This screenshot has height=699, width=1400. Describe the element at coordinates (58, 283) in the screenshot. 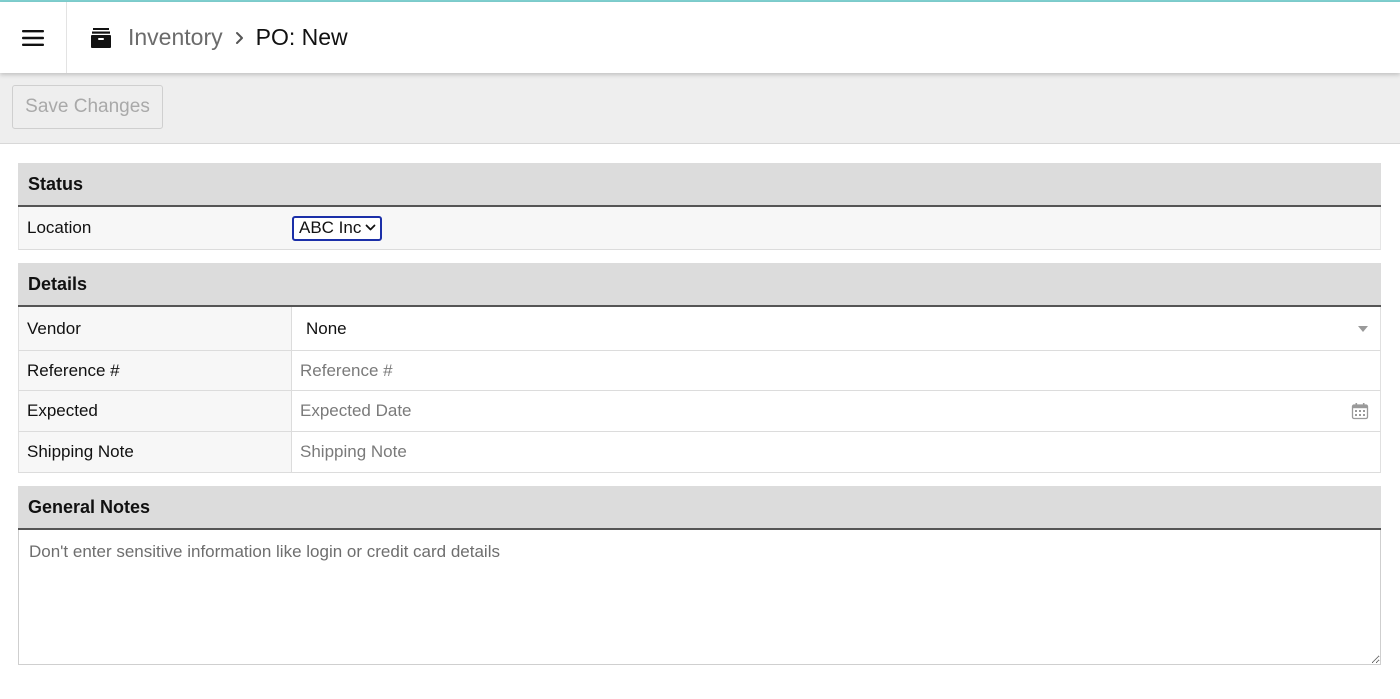

I see `details-section-title: Details` at that location.